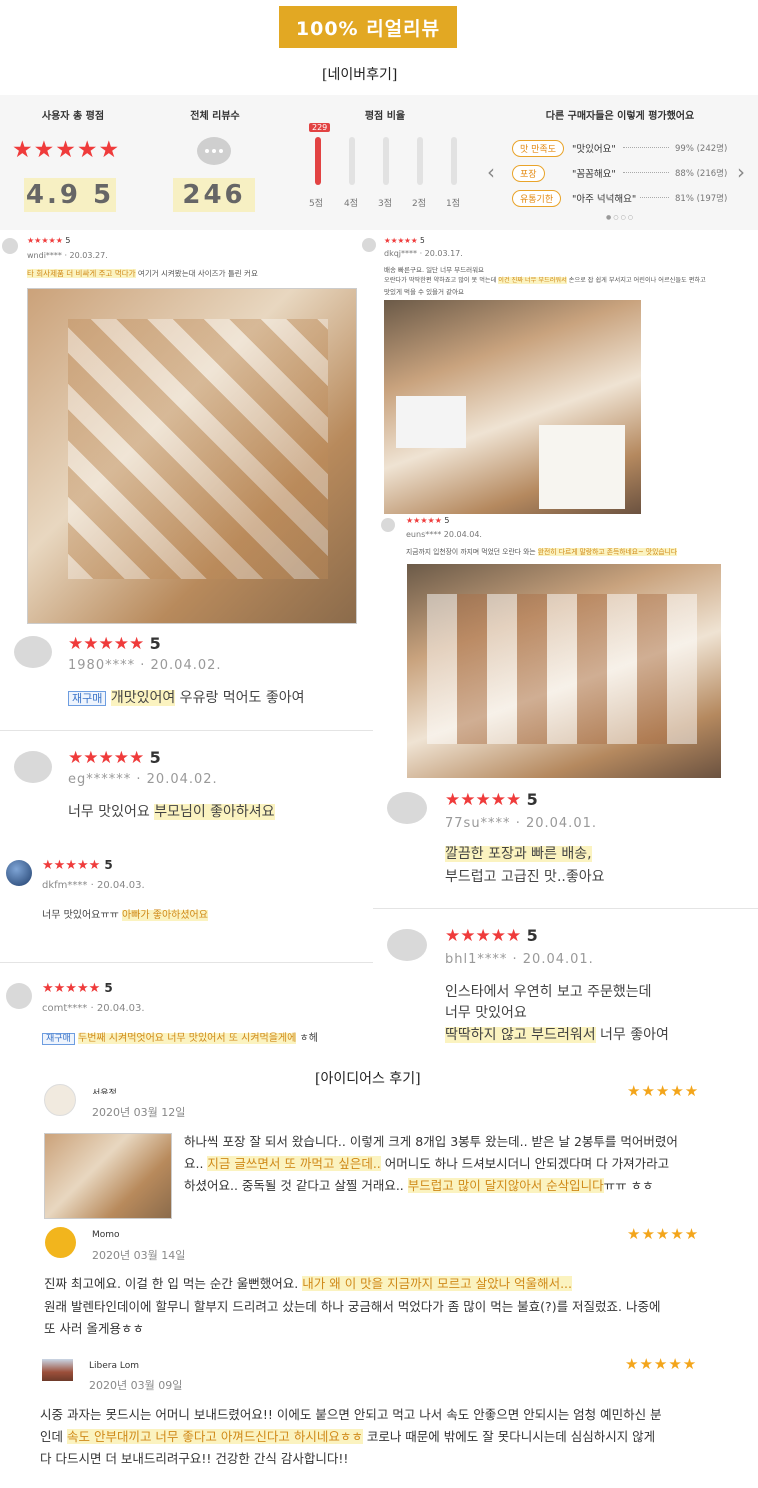 This screenshot has height=1488, width=758. I want to click on review-text: 인스타에서 우연히 보고 주문했는데, so click(548, 992).